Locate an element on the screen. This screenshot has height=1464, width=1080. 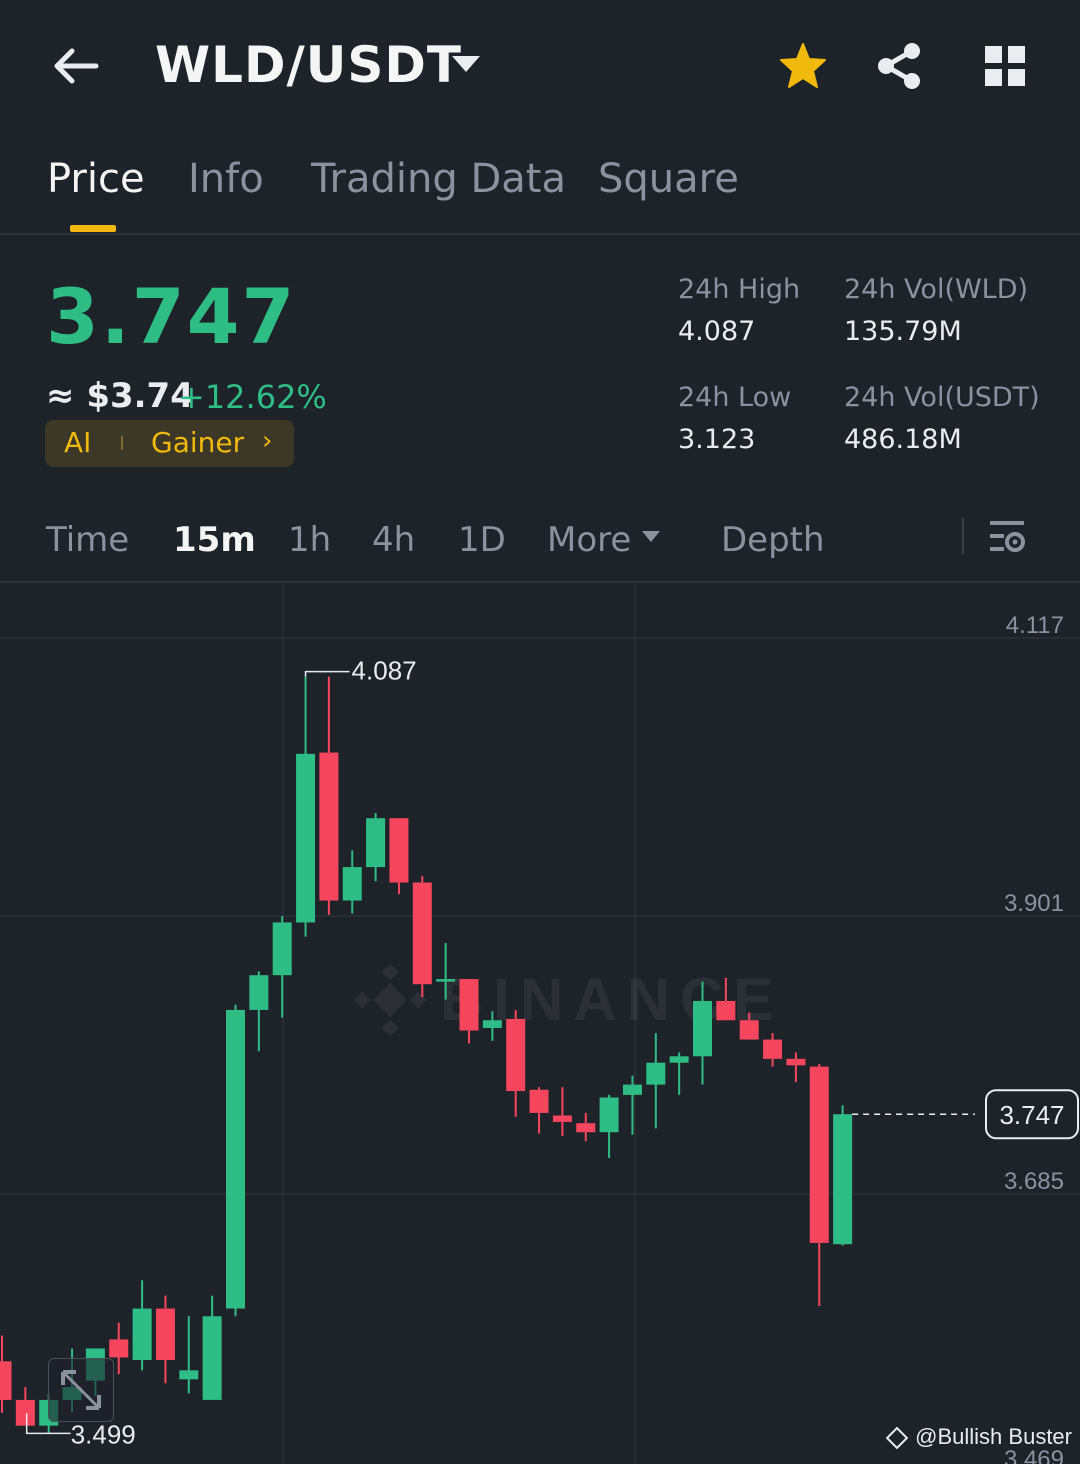
fiat-price: ≈ $3.74 is located at coordinates (120, 396).